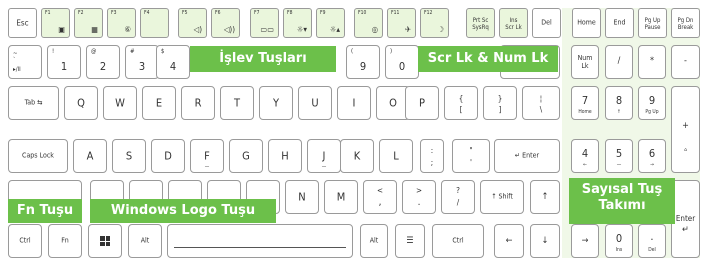  I want to click on n7-main: 7, so click(585, 100).